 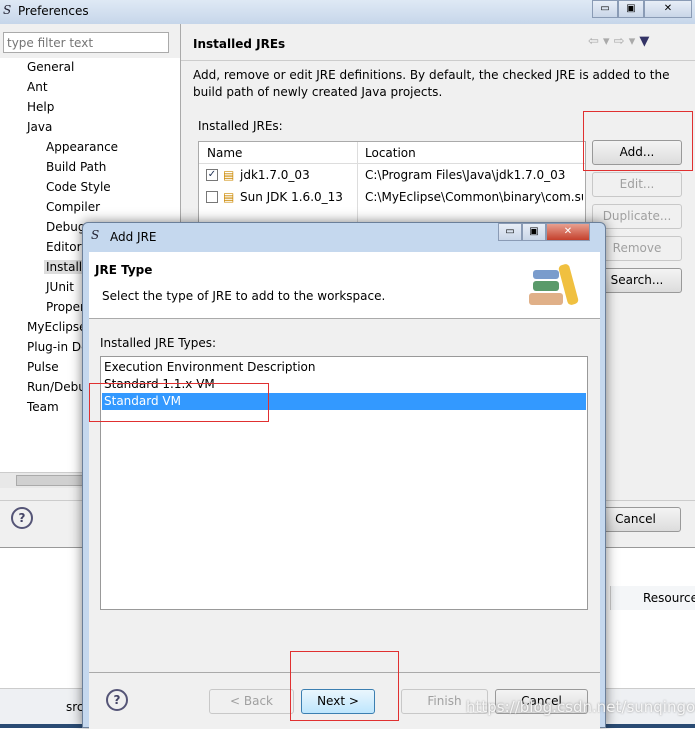 I want to click on checkbox-checked: ✓, so click(x=212, y=175).